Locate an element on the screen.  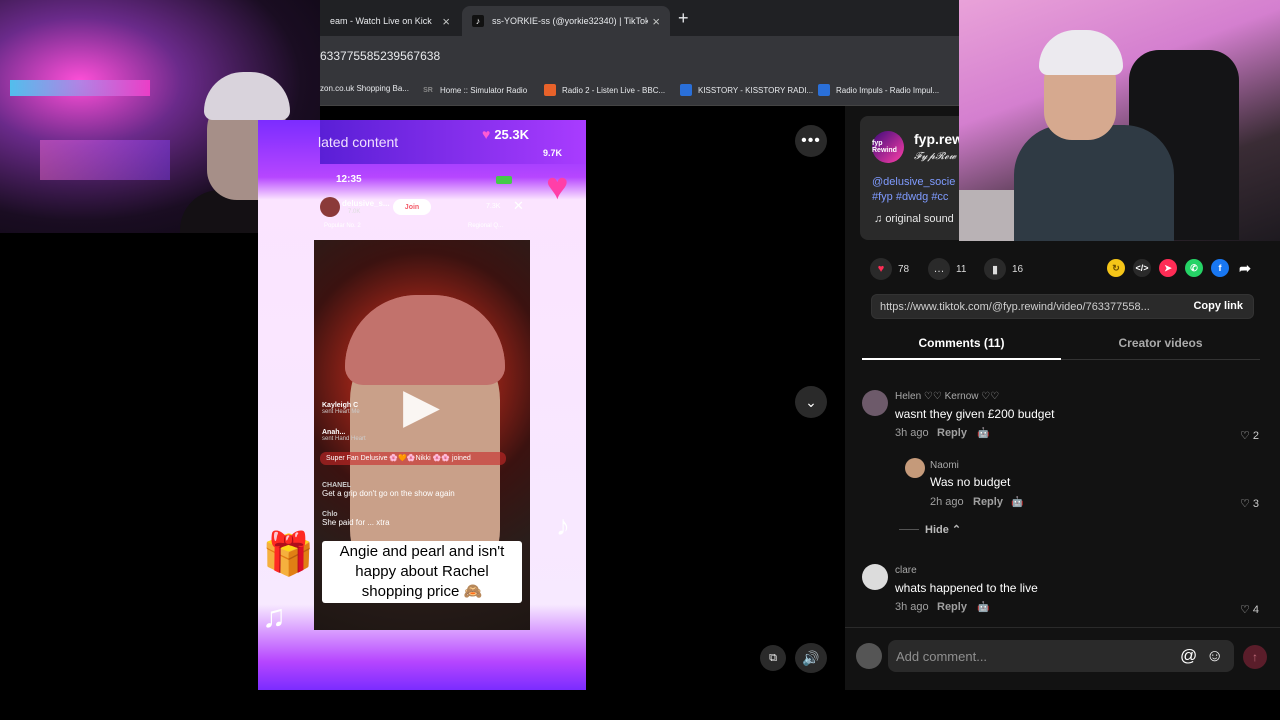
tab-creator-videos: Creator videos is located at coordinates (1160, 343).